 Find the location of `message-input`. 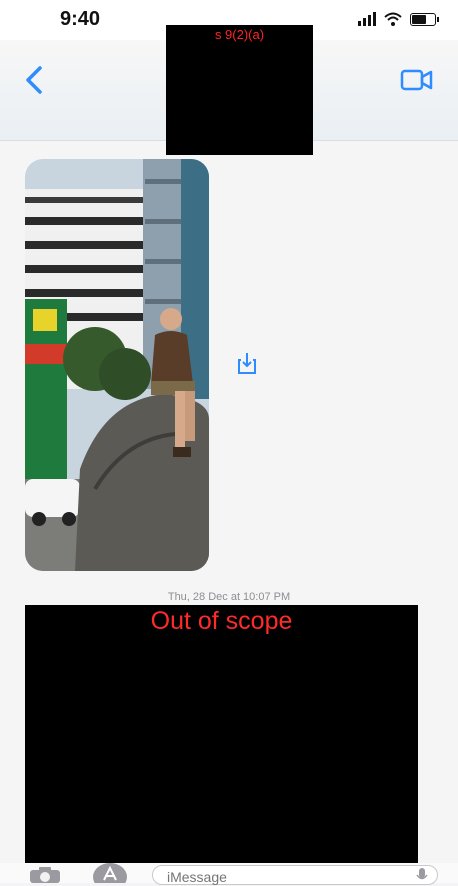

message-input is located at coordinates (282, 877).